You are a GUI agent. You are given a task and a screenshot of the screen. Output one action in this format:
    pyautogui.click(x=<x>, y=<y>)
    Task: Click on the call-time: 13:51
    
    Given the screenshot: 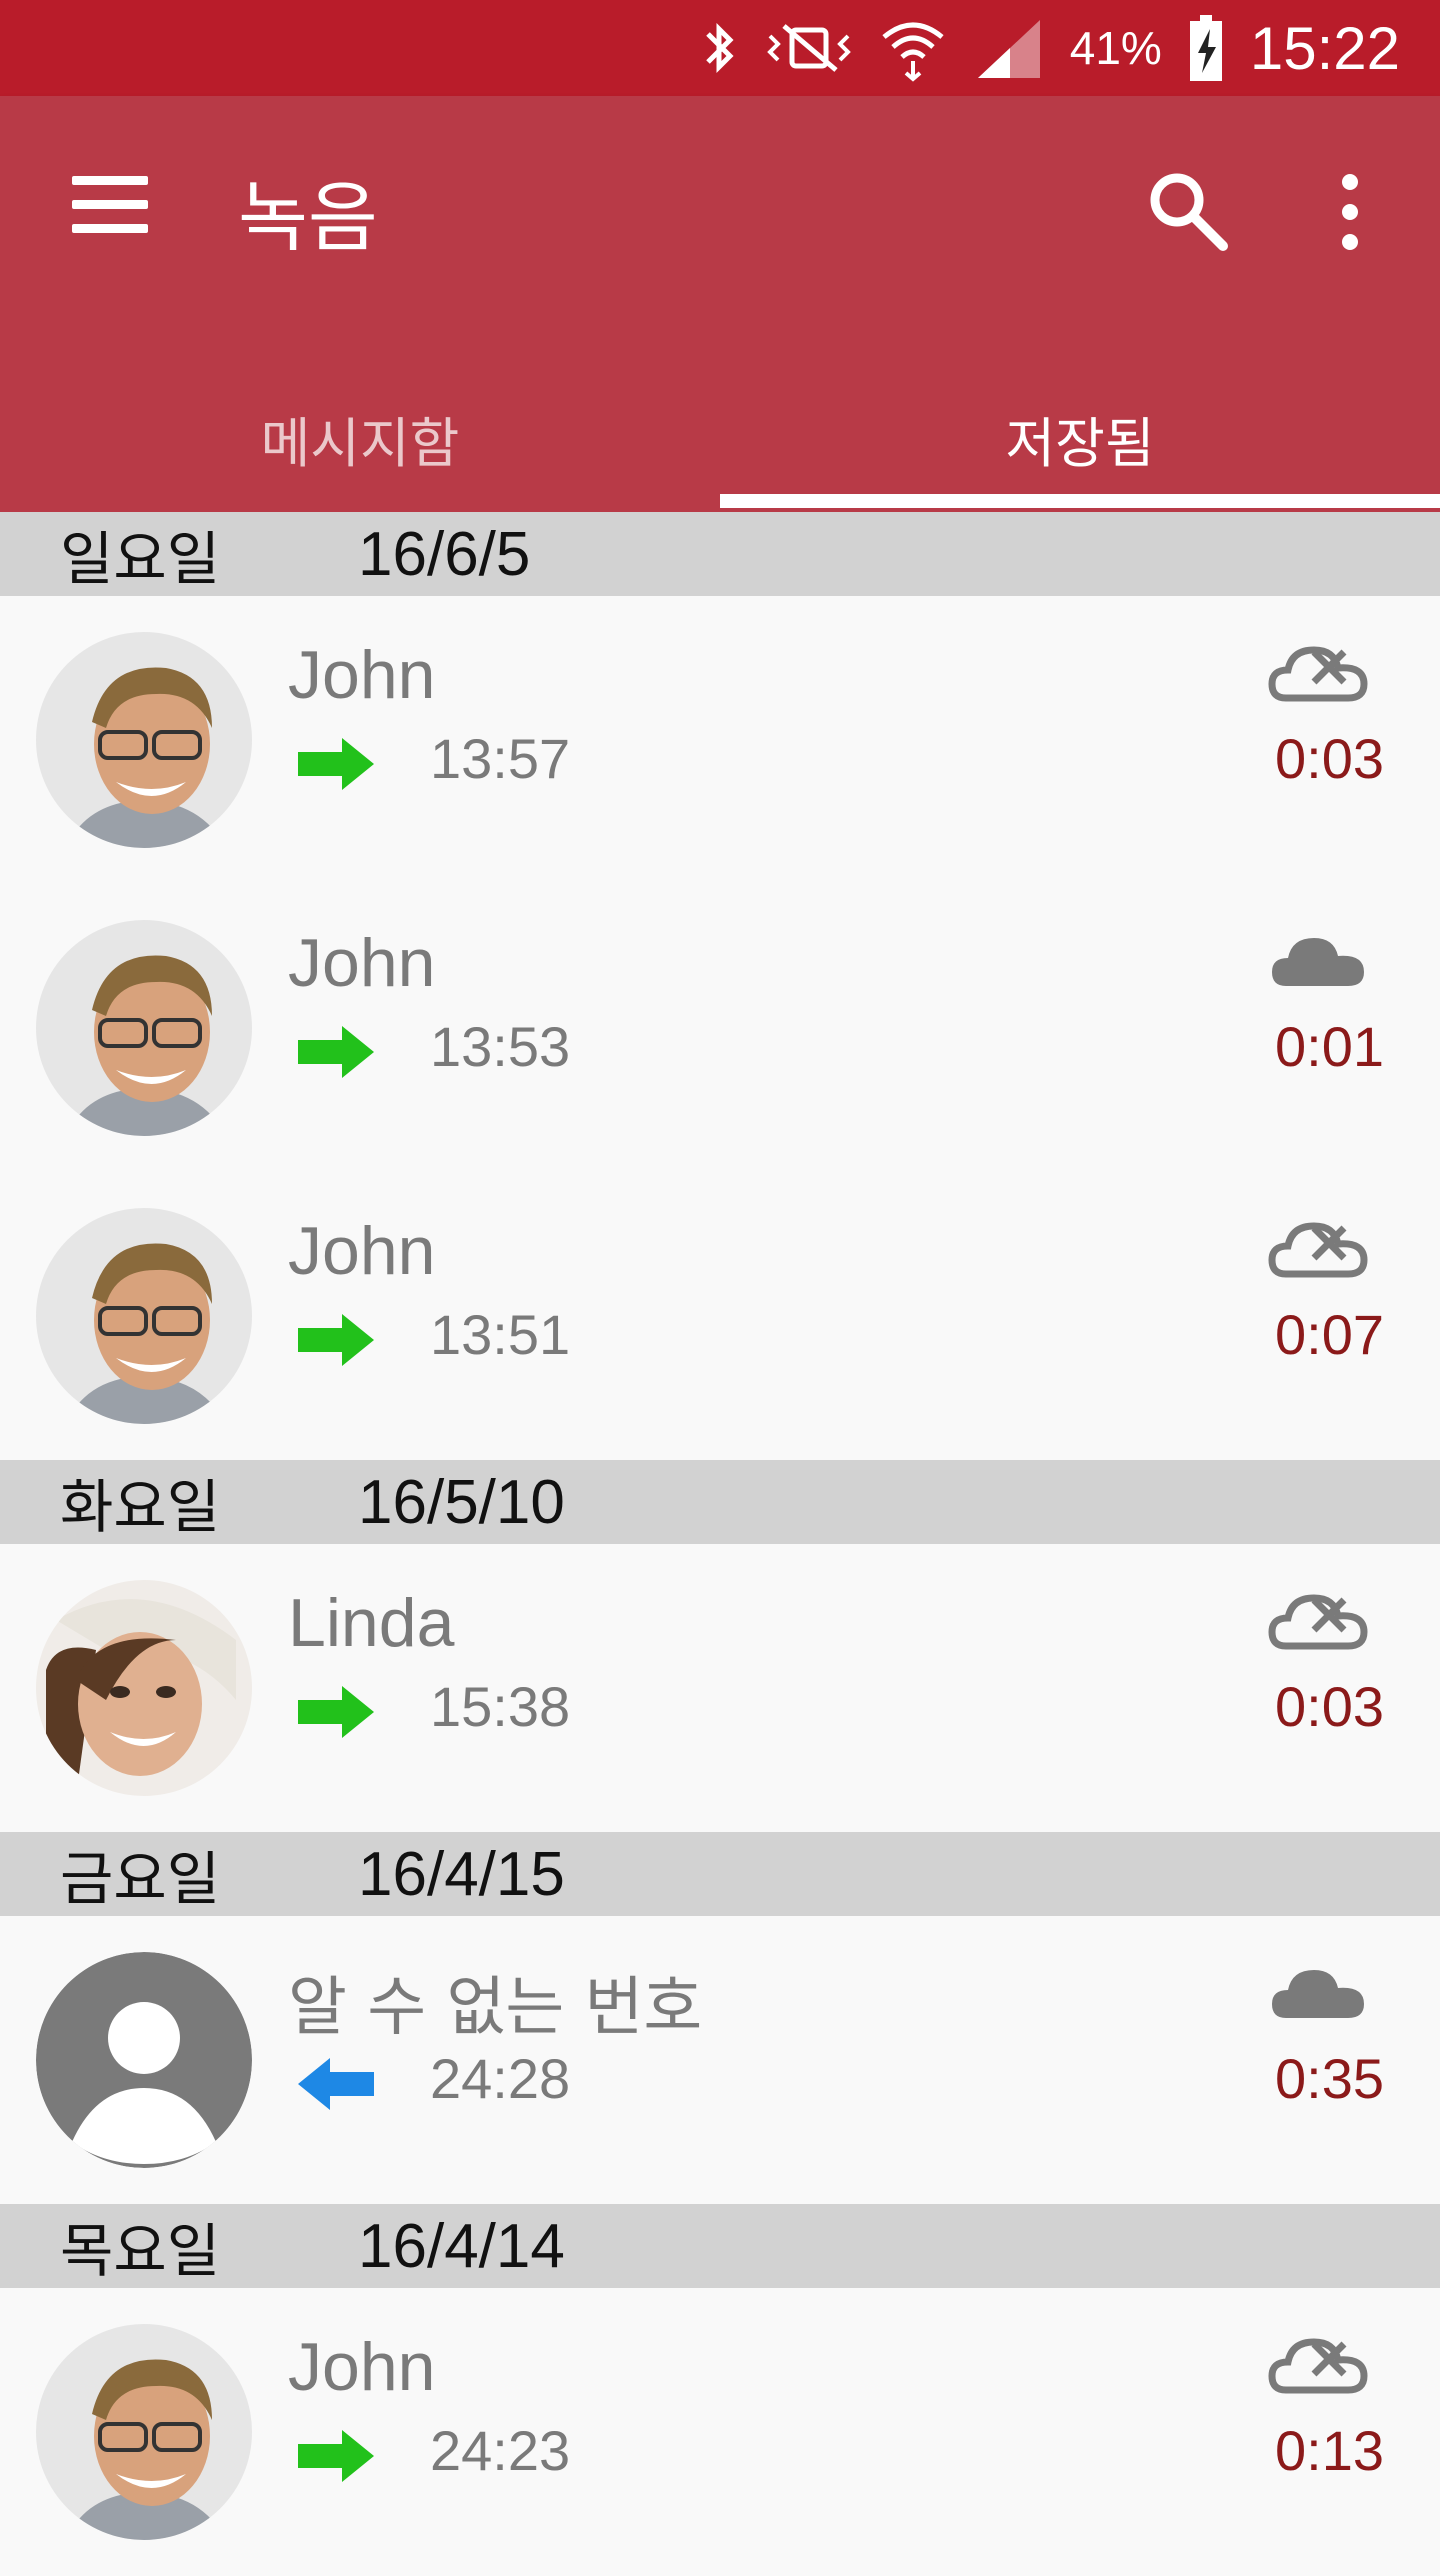 What is the action you would take?
    pyautogui.click(x=500, y=1334)
    